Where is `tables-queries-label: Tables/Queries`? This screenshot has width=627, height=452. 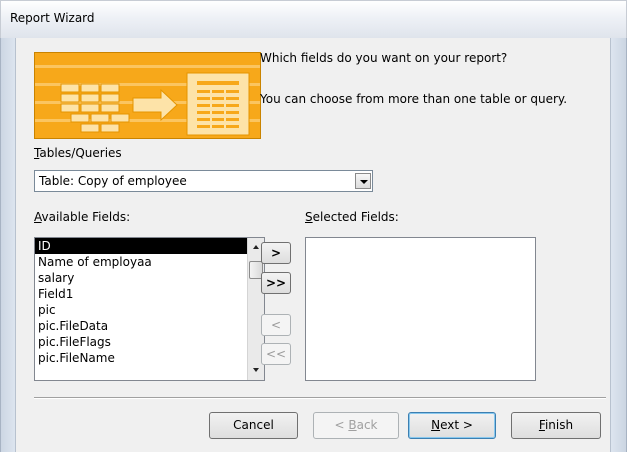
tables-queries-label: Tables/Queries is located at coordinates (78, 153).